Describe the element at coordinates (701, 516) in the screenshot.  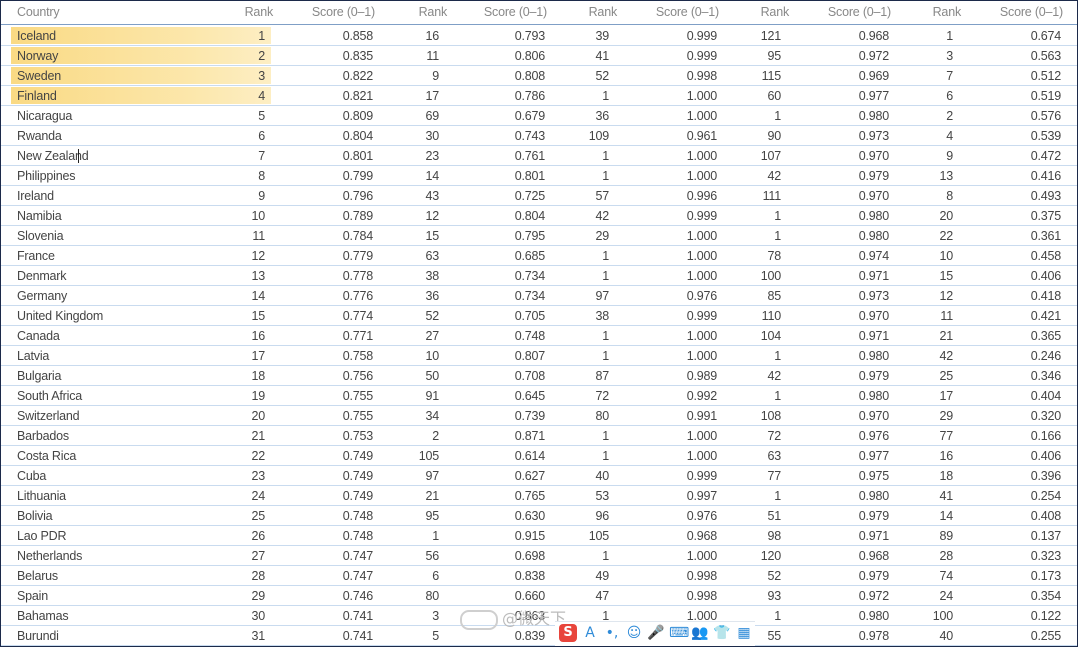
I see `score-cell: 0.976` at that location.